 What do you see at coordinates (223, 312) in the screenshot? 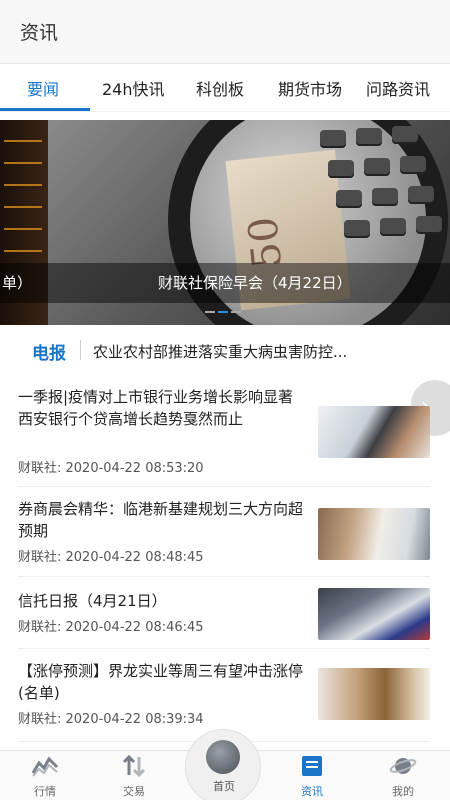
I see `slide-dot-active` at bounding box center [223, 312].